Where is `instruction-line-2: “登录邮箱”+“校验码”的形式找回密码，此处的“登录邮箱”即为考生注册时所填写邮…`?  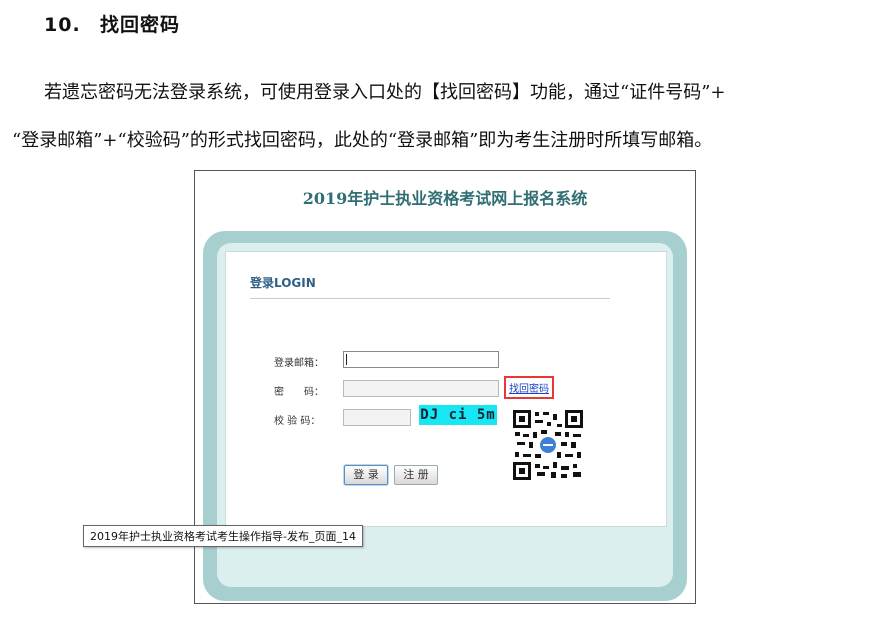 instruction-line-2: “登录邮箱”+“校验码”的形式找回密码，此处的“登录邮箱”即为考生注册时所填写邮… is located at coordinates (362, 140).